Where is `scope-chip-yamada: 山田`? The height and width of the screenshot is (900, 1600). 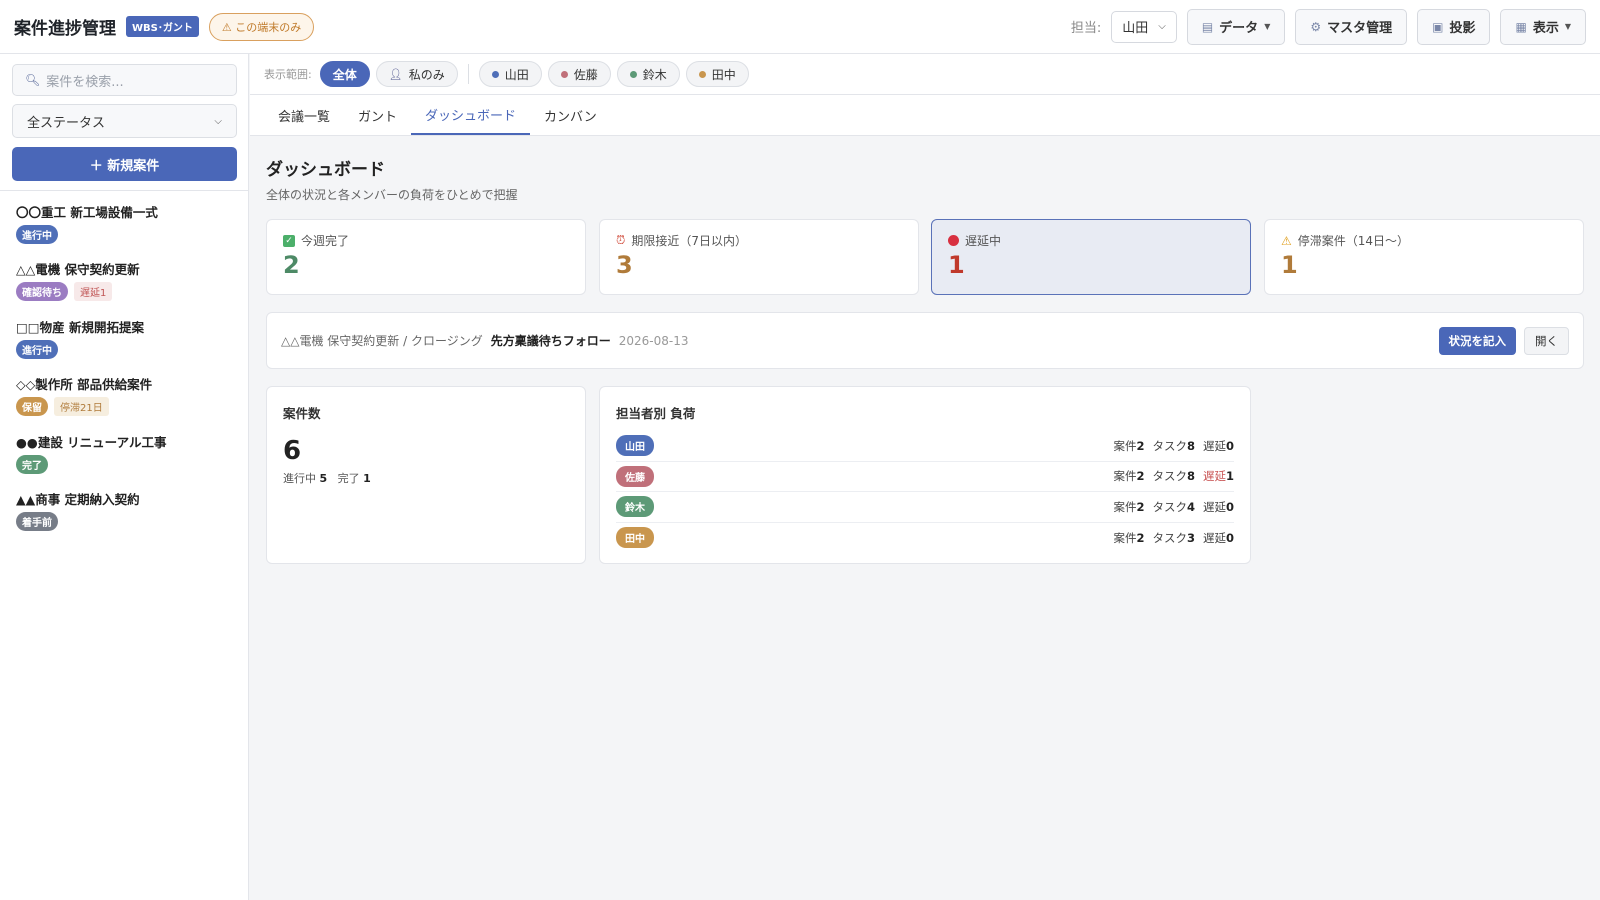 scope-chip-yamada: 山田 is located at coordinates (510, 74).